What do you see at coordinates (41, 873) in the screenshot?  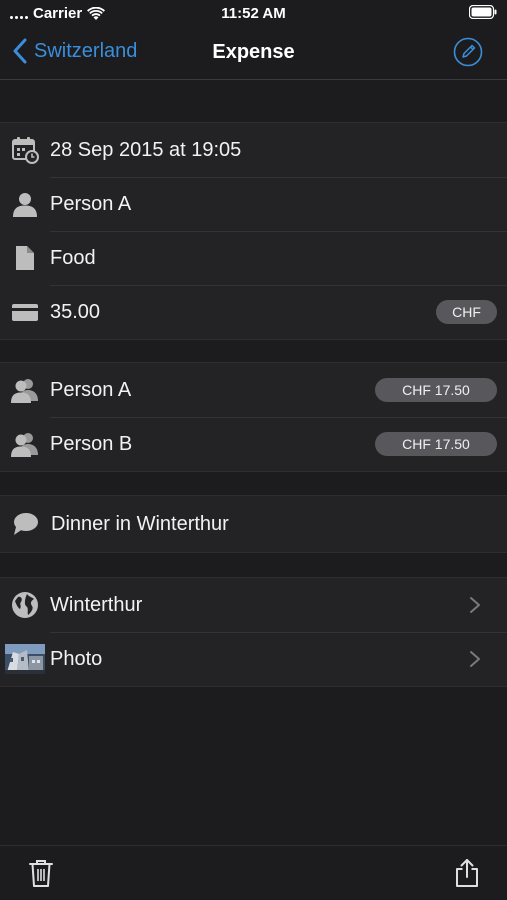 I see `trash-icon` at bounding box center [41, 873].